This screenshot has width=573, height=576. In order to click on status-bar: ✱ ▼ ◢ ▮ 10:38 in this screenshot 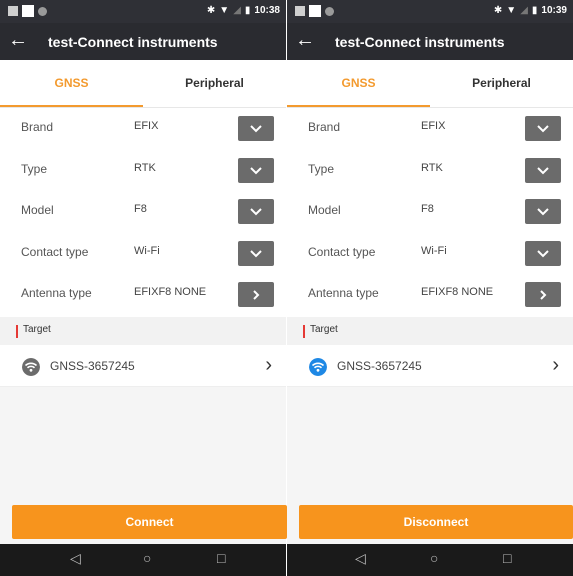, I will do `click(143, 11)`.